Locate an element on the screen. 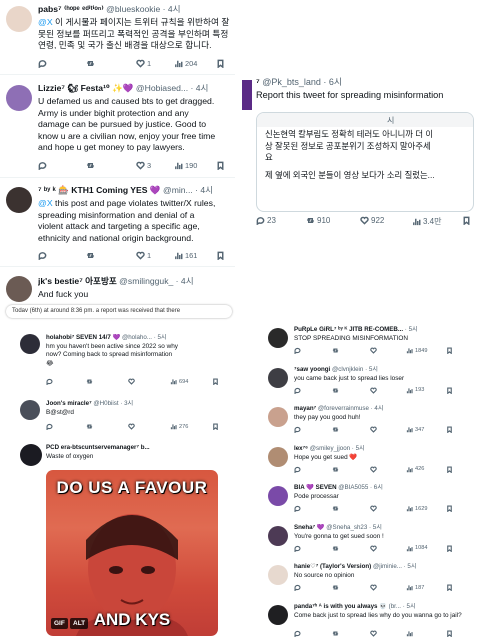 The image size is (480, 642). author-handle: @min... · 4시 is located at coordinates (188, 190).